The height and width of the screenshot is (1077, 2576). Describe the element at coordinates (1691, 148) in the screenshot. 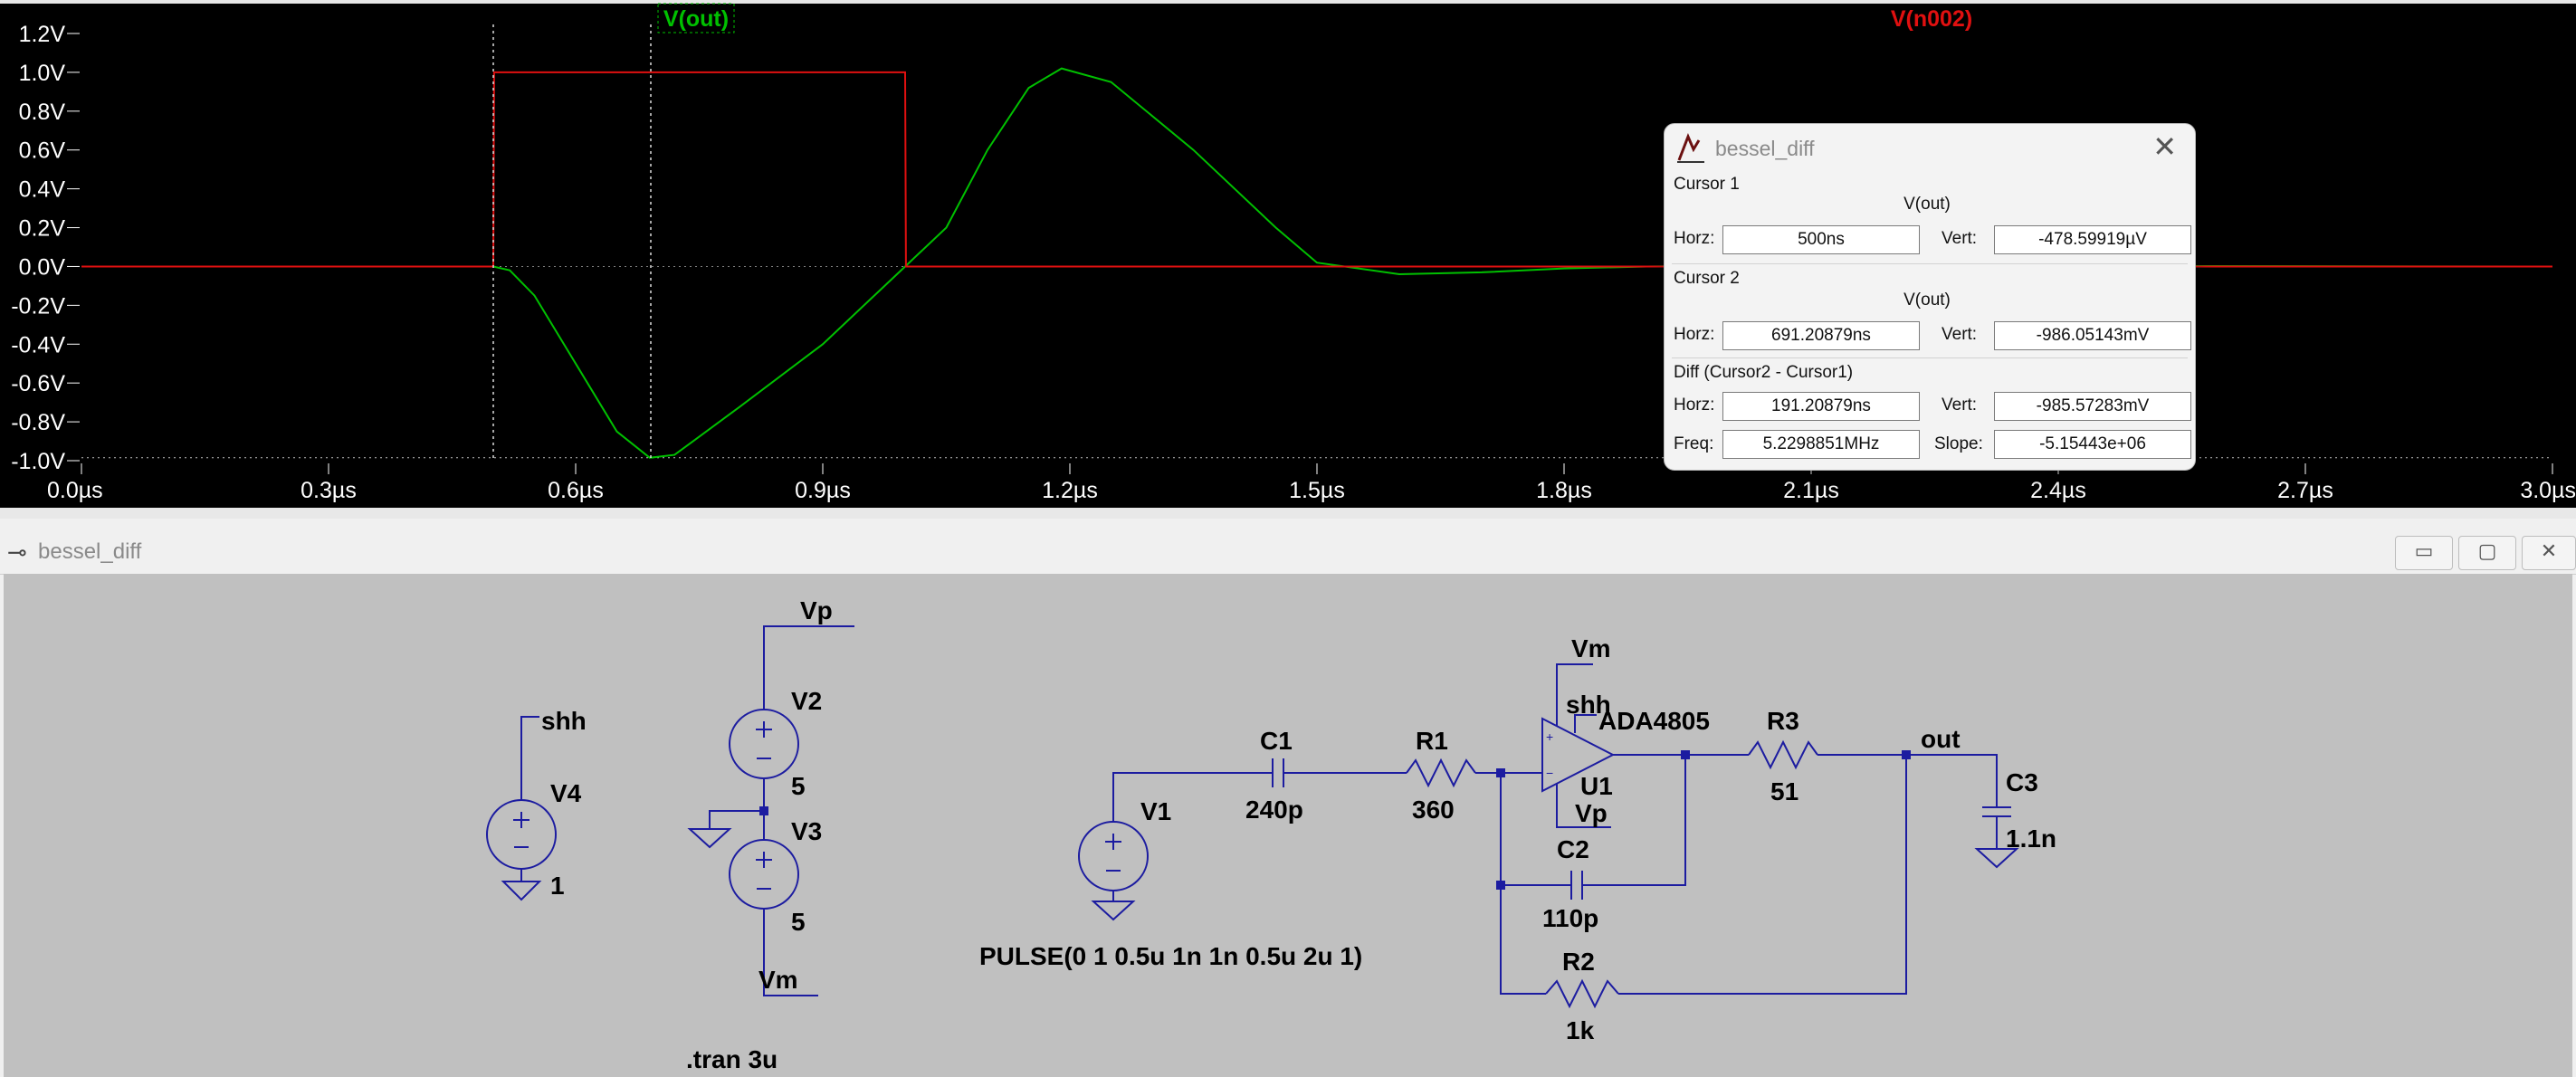

I see `ltspice-logo-icon` at that location.